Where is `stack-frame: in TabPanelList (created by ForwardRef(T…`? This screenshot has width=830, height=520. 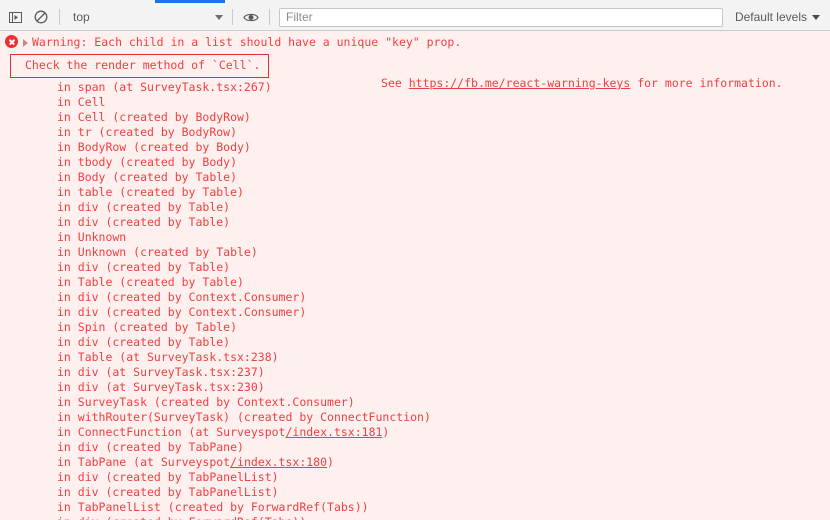 stack-frame: in TabPanelList (created by ForwardRef(T… is located at coordinates (415, 507).